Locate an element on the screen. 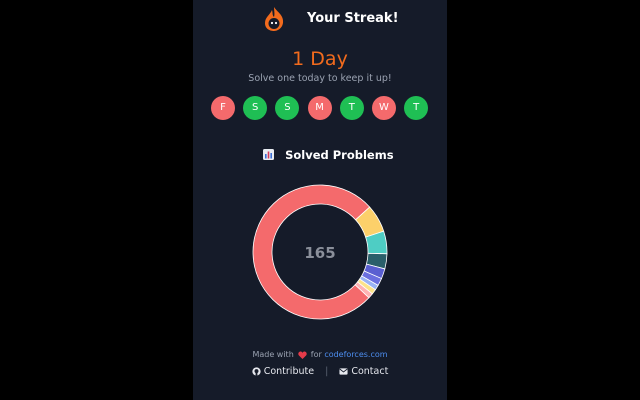 Image resolution: width=640 pixels, height=400 pixels. mail-icon is located at coordinates (343, 371).